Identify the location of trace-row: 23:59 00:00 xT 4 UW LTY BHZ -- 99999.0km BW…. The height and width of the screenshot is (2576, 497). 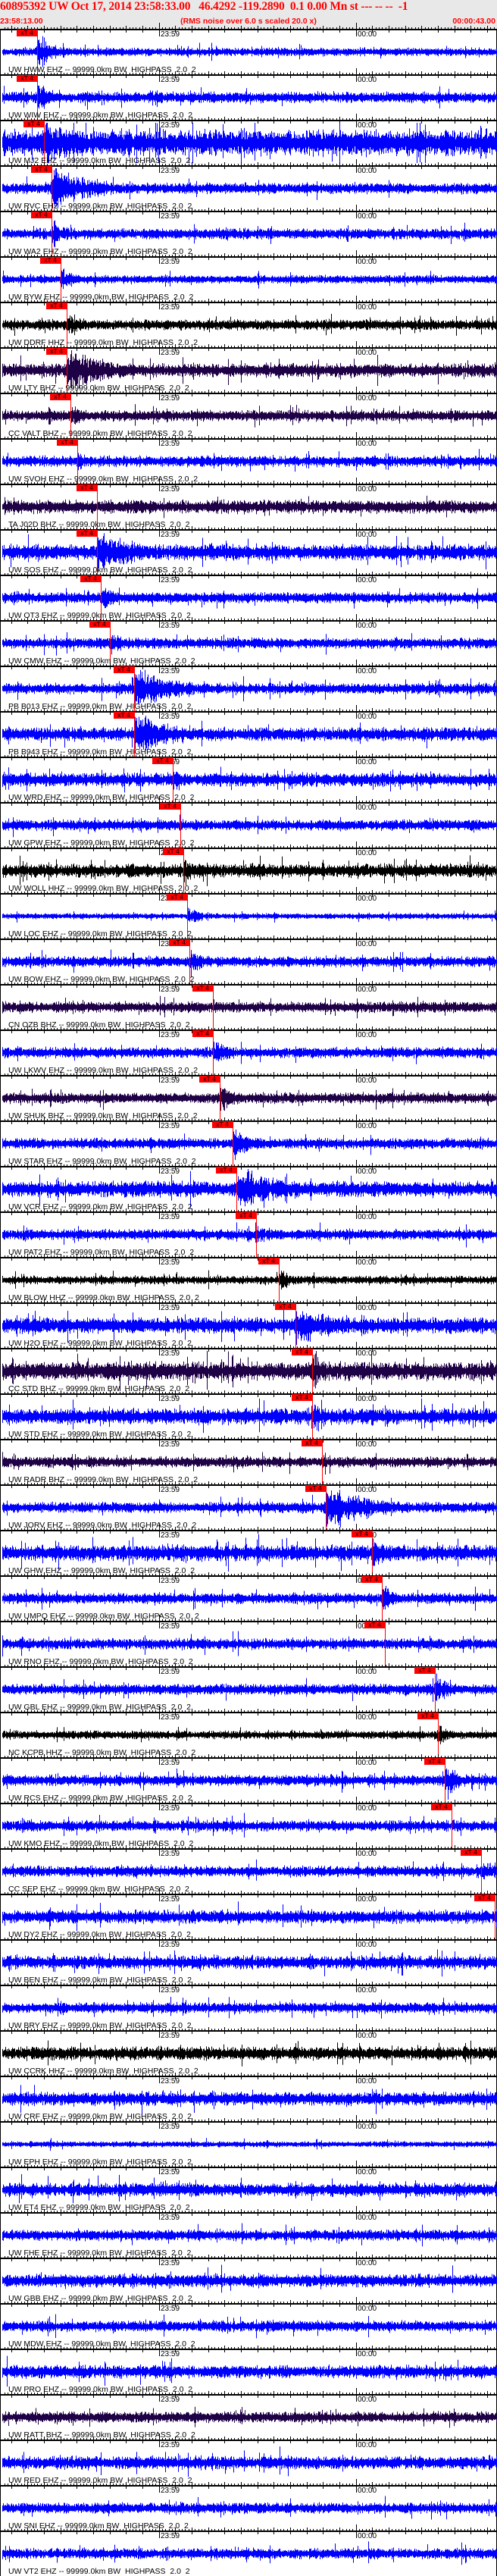
(249, 367).